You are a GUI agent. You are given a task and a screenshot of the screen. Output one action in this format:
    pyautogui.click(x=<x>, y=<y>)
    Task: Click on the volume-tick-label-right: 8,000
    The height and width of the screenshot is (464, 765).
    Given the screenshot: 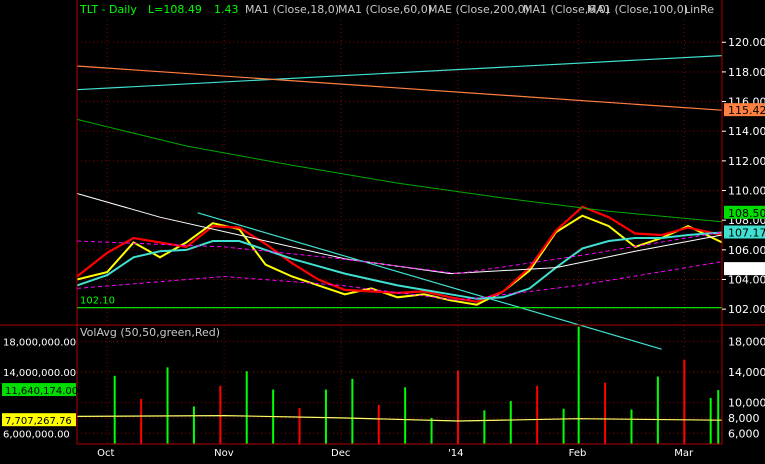 What is the action you would take?
    pyautogui.click(x=744, y=418)
    